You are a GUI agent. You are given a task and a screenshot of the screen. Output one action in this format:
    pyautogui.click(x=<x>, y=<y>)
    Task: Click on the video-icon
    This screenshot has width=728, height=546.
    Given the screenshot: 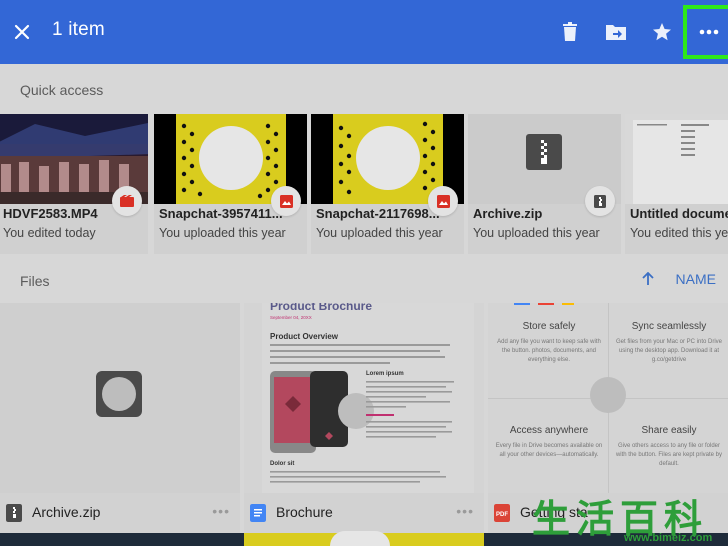 What is the action you would take?
    pyautogui.click(x=127, y=201)
    